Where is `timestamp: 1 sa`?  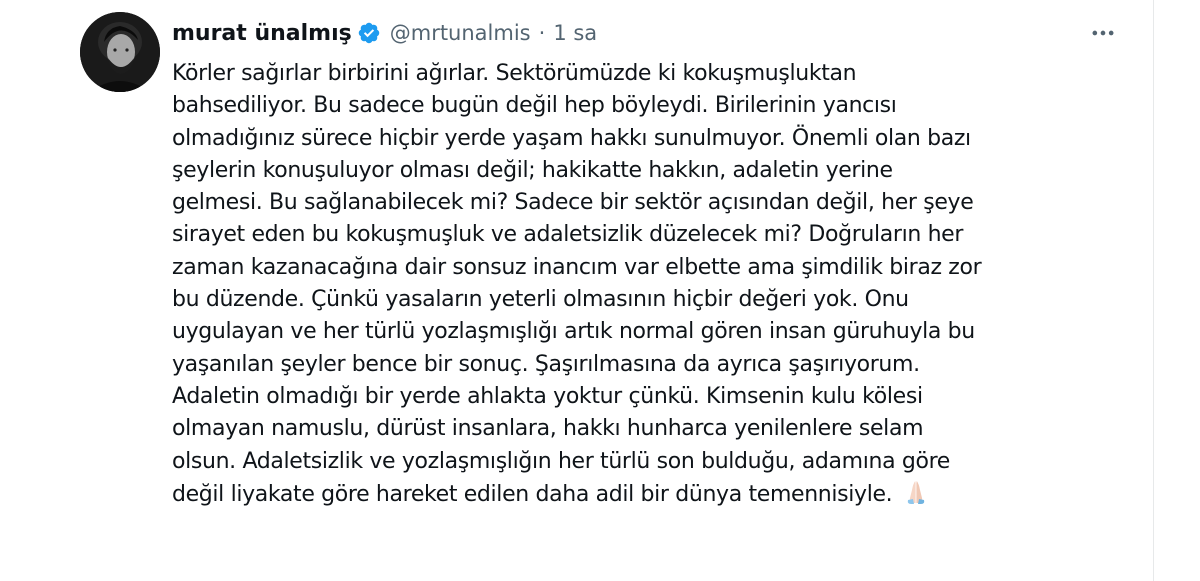 timestamp: 1 sa is located at coordinates (575, 33).